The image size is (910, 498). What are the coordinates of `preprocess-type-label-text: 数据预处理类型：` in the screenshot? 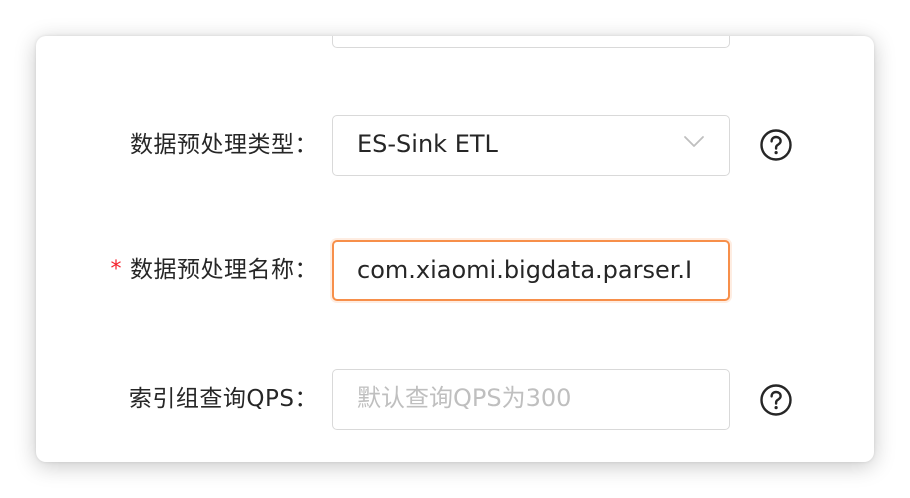 It's located at (224, 145).